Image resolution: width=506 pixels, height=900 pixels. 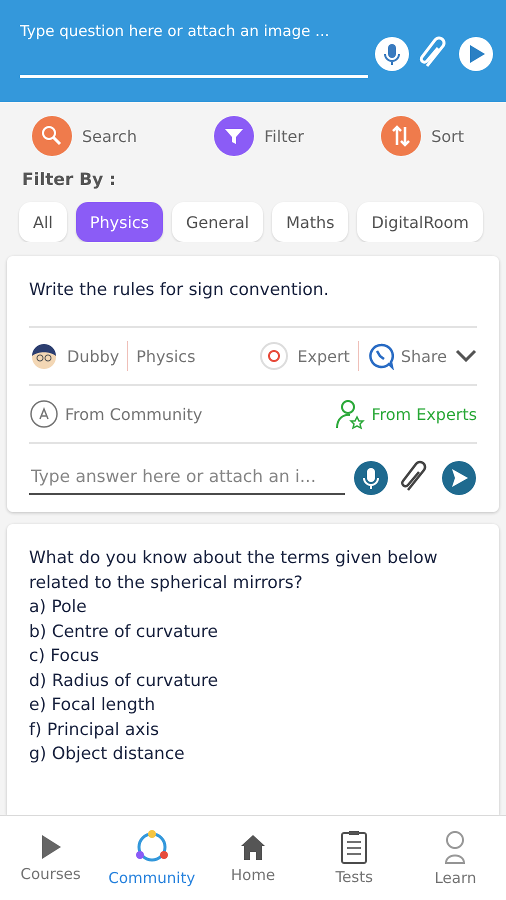 I want to click on filter-chip: Physics, so click(x=120, y=222).